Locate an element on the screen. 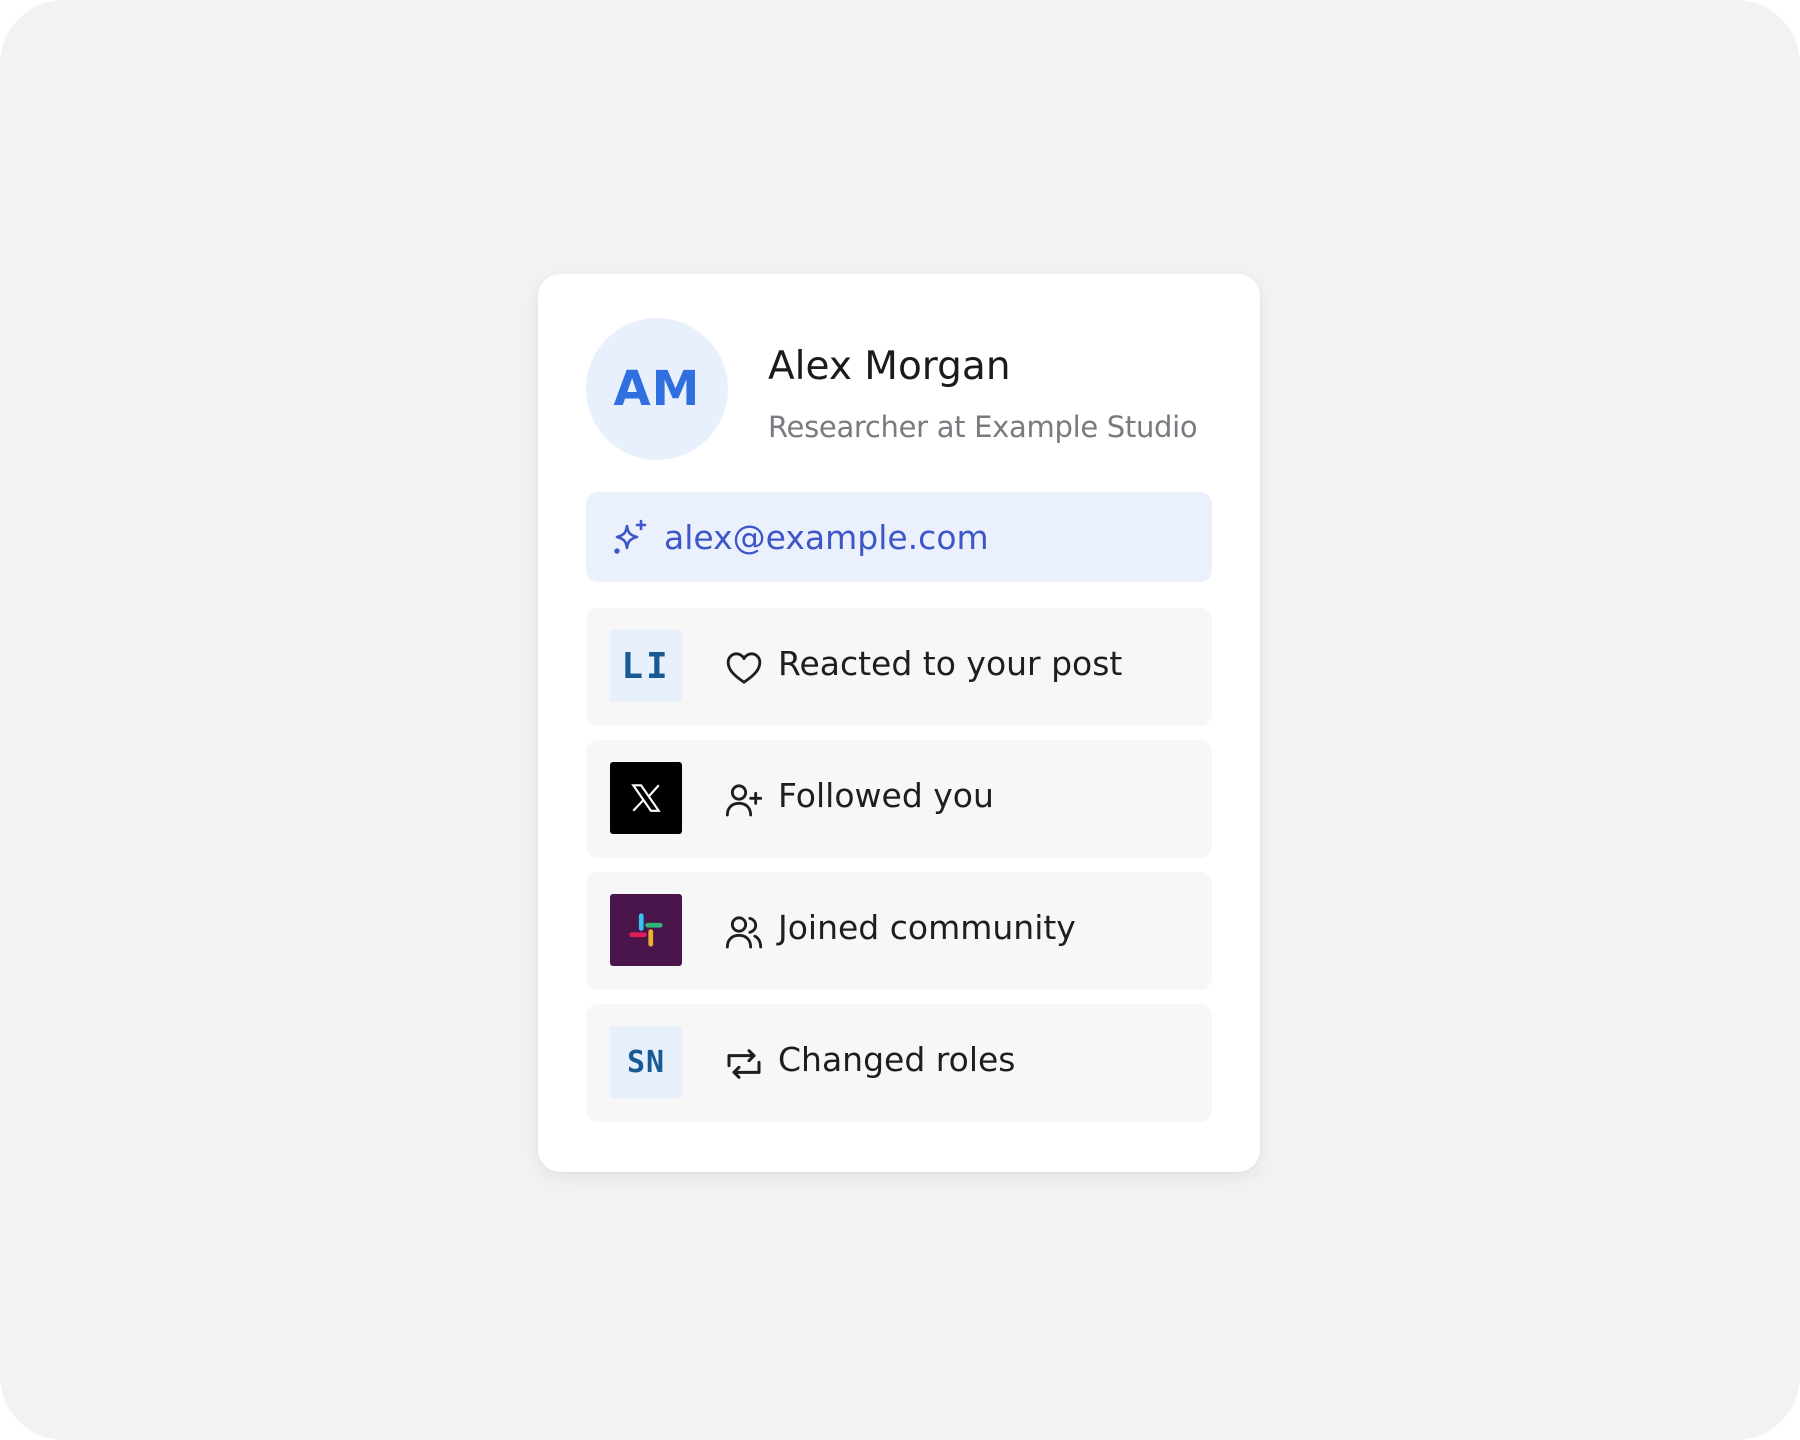 The width and height of the screenshot is (1800, 1440). sparkle-icon is located at coordinates (631, 537).